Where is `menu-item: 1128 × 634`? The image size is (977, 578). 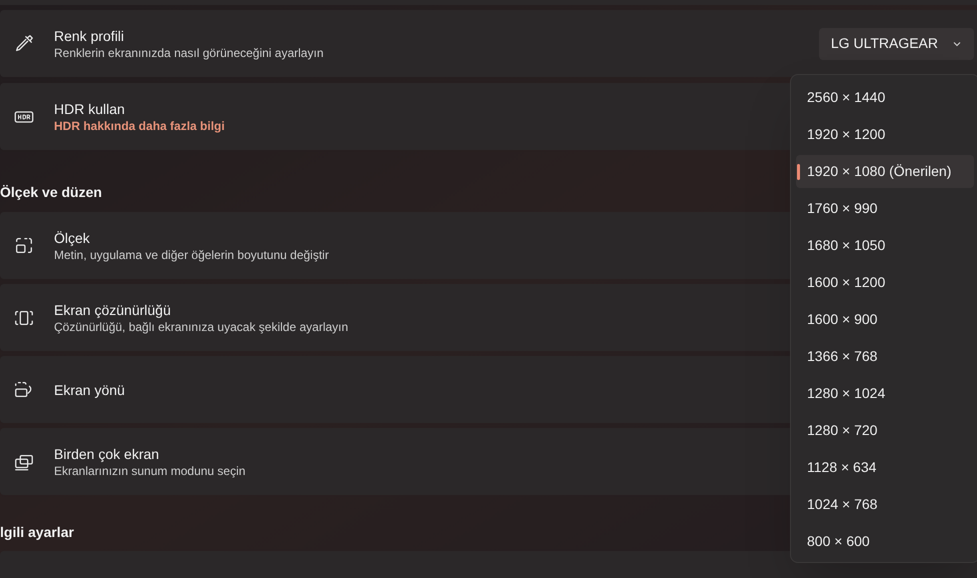
menu-item: 1128 × 634 is located at coordinates (885, 467).